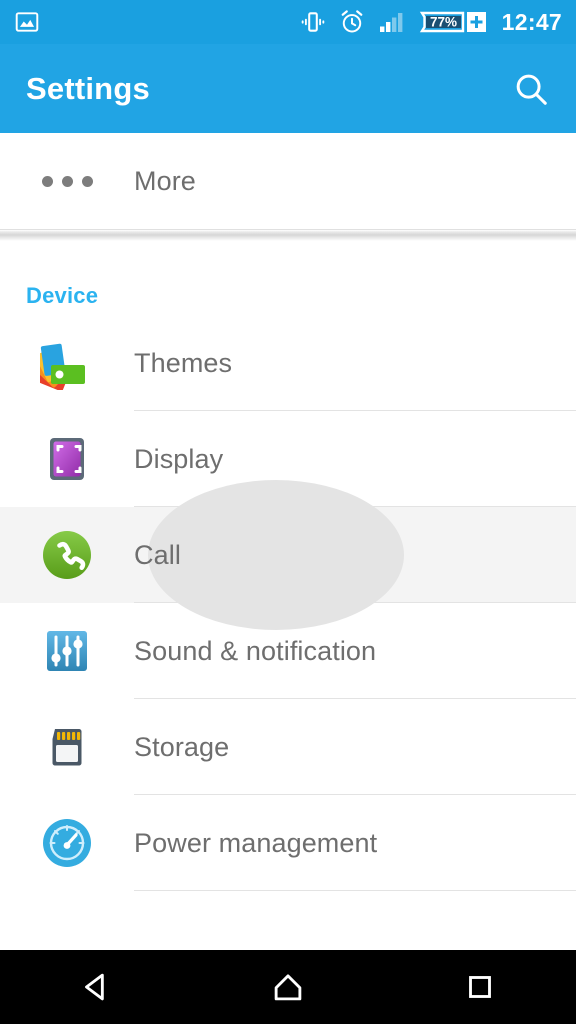 Image resolution: width=576 pixels, height=1024 pixels. I want to click on section-separator, so click(288, 235).